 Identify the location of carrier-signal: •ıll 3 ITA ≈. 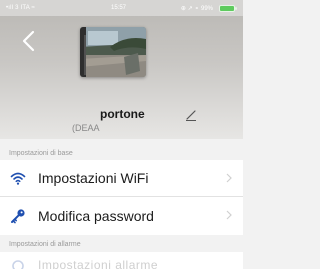
(21, 8).